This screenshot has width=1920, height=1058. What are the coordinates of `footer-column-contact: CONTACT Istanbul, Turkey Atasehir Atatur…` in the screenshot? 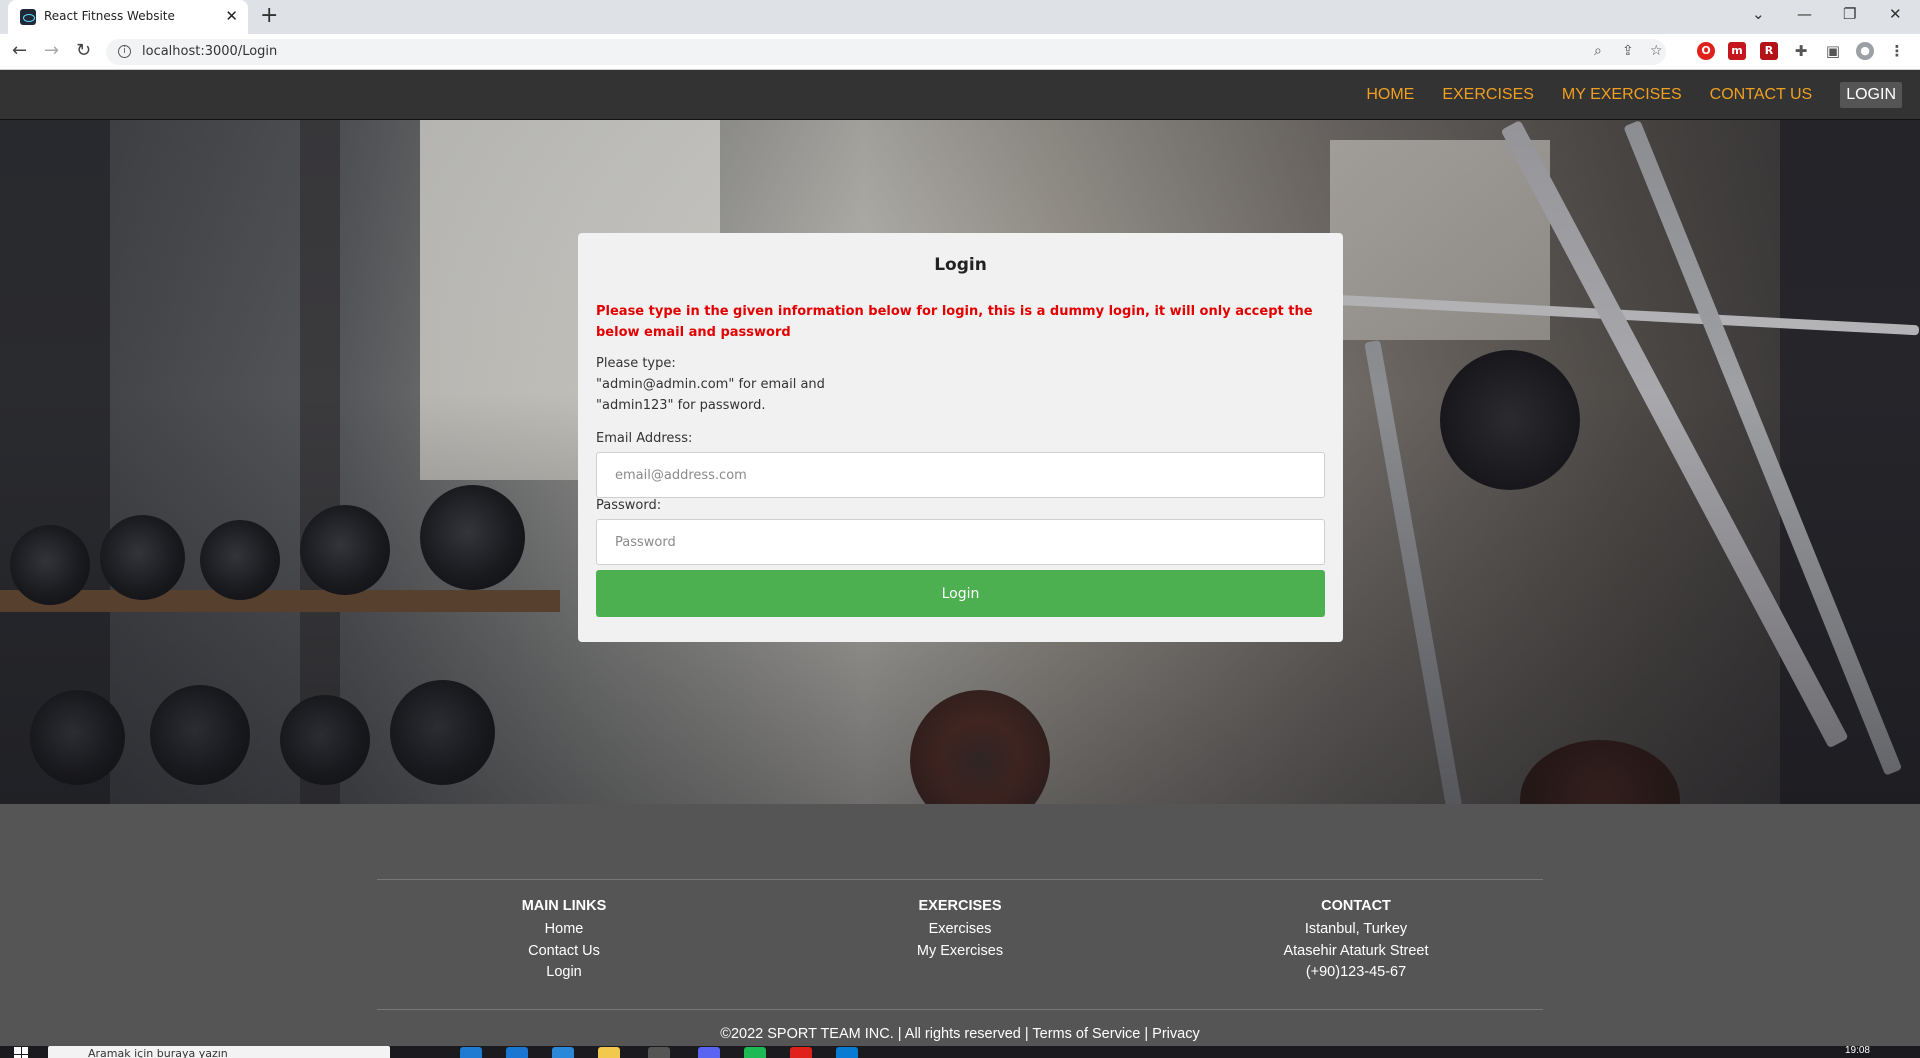 It's located at (1356, 940).